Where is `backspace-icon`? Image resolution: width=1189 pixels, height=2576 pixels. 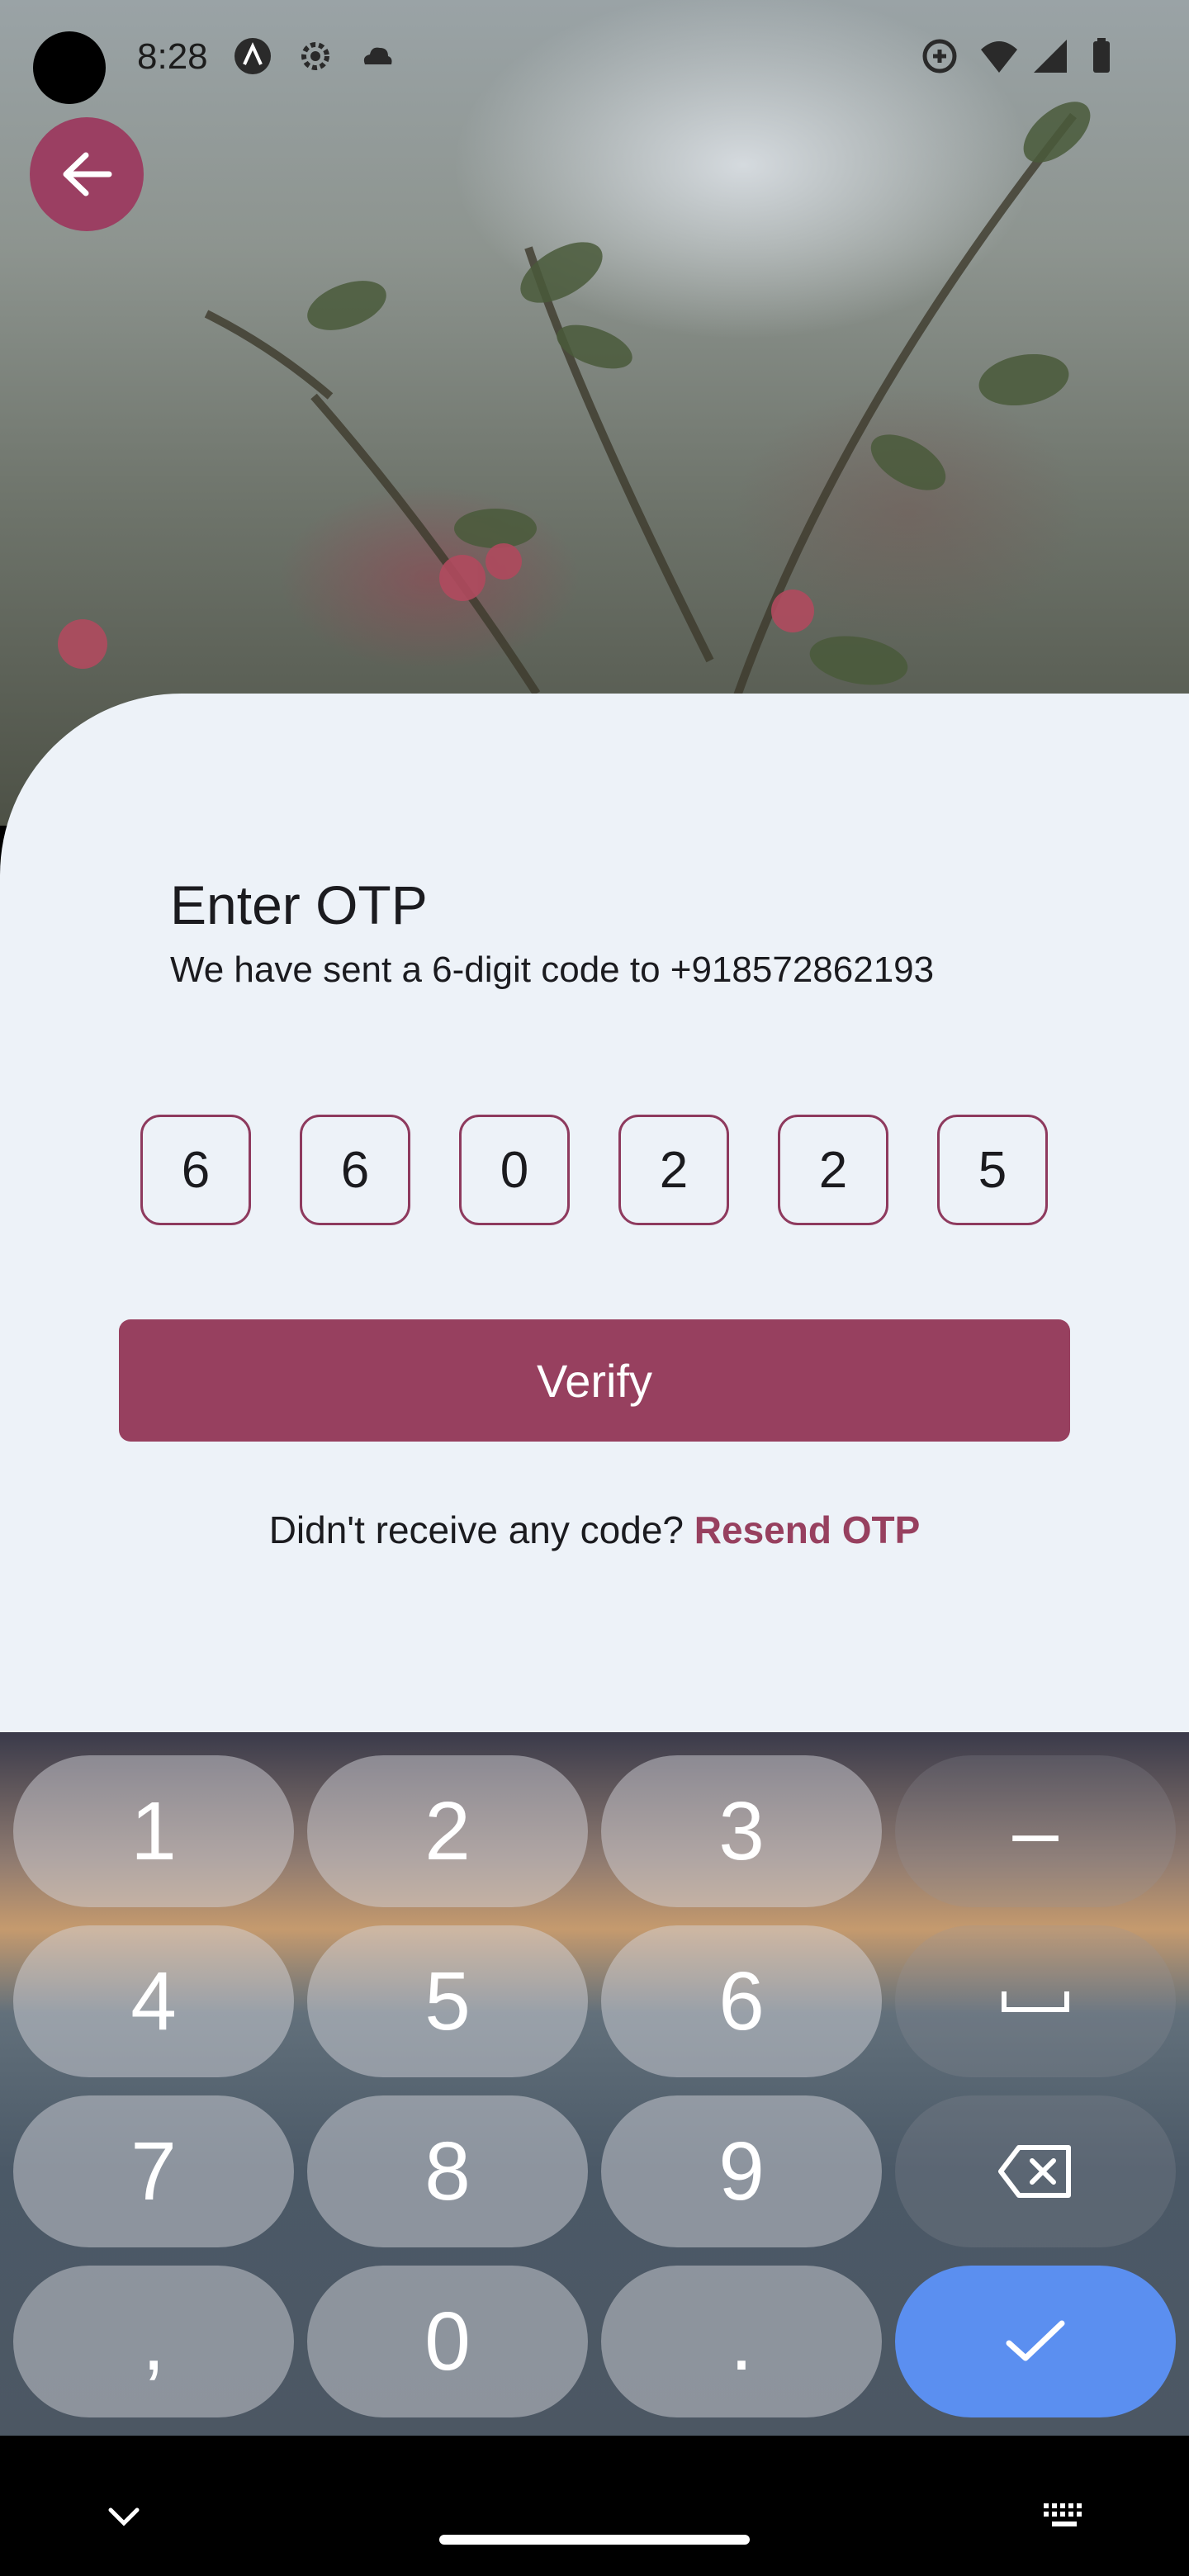
backspace-icon is located at coordinates (1034, 2171).